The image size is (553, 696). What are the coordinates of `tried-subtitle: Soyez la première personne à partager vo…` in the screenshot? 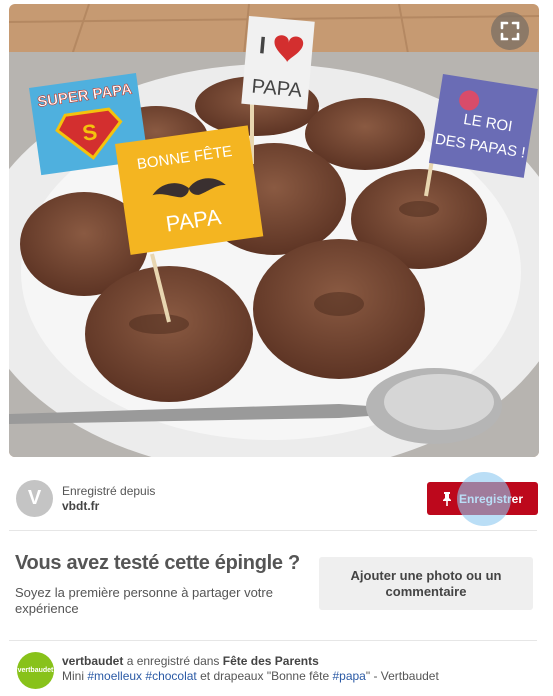 It's located at (144, 600).